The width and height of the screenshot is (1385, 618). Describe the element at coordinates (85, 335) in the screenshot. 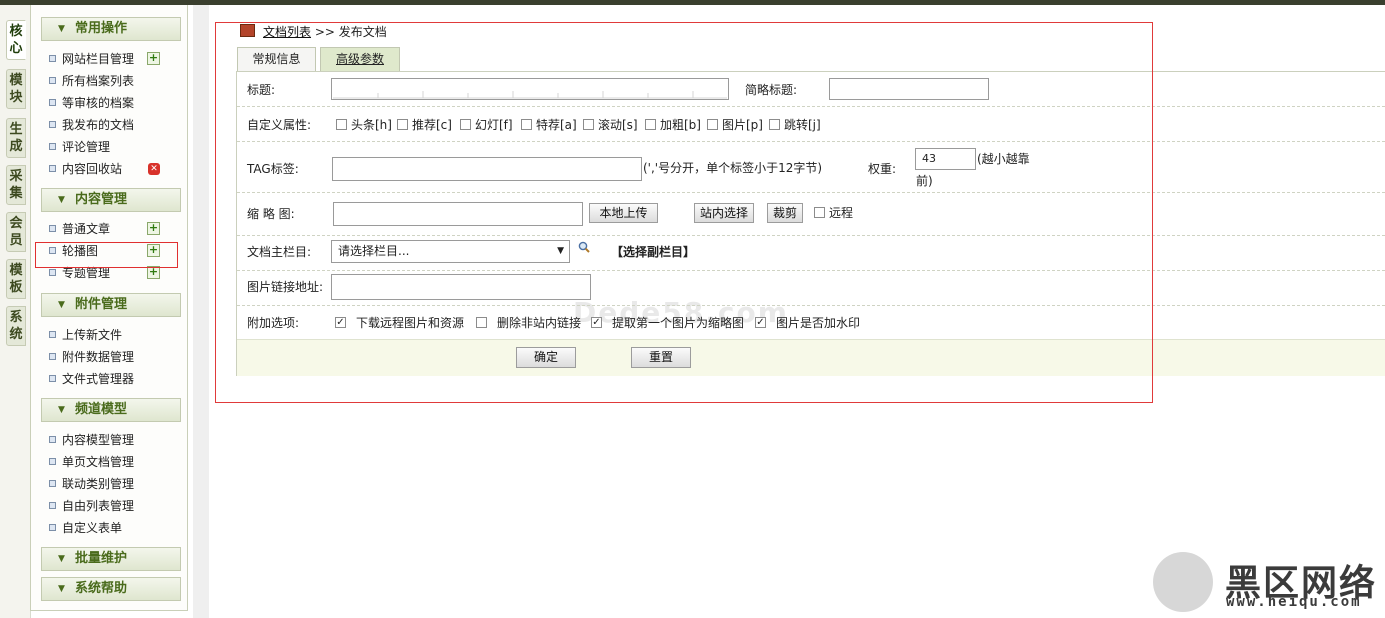

I see `menu-item-upload-file: 上传新文件` at that location.